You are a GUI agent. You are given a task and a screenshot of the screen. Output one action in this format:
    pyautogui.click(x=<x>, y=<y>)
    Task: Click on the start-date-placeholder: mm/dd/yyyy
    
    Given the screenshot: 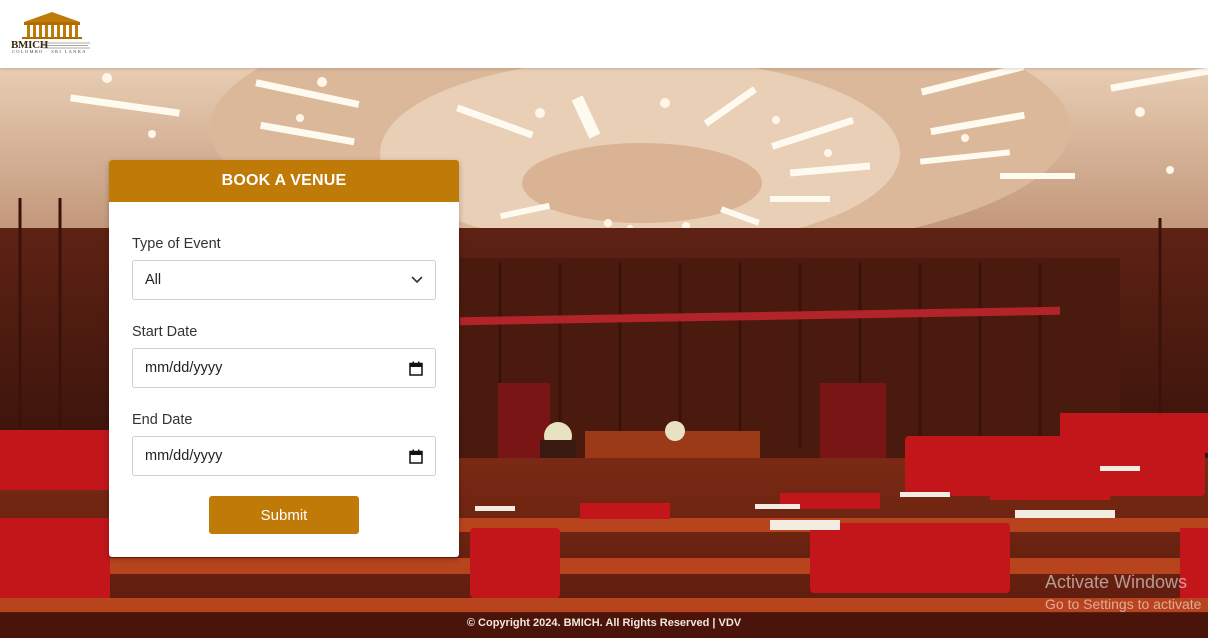 What is the action you would take?
    pyautogui.click(x=184, y=368)
    